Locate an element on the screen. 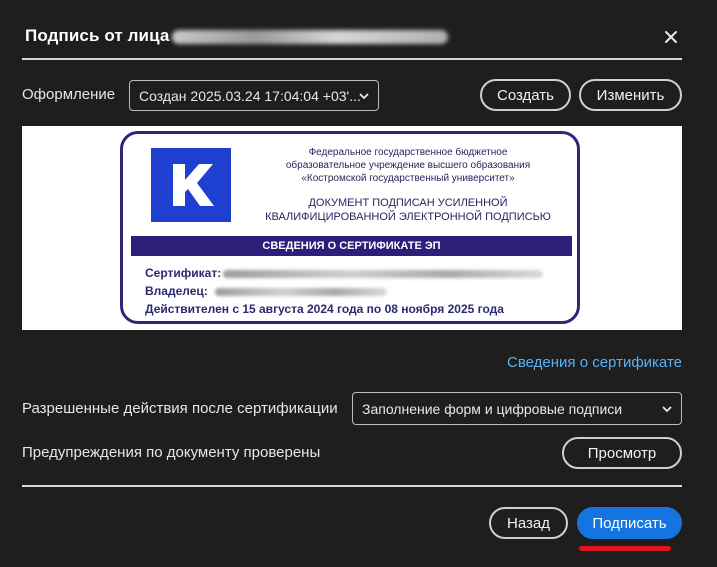  permissions-select-value: Заполнение форм и цифровые подписи is located at coordinates (492, 408).